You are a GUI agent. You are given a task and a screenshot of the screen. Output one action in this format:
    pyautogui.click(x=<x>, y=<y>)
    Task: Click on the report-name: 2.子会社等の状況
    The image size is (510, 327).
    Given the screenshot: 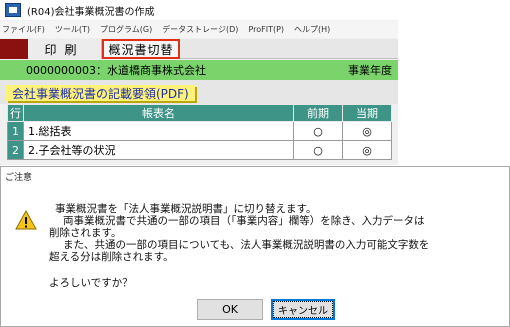 What is the action you would take?
    pyautogui.click(x=158, y=150)
    